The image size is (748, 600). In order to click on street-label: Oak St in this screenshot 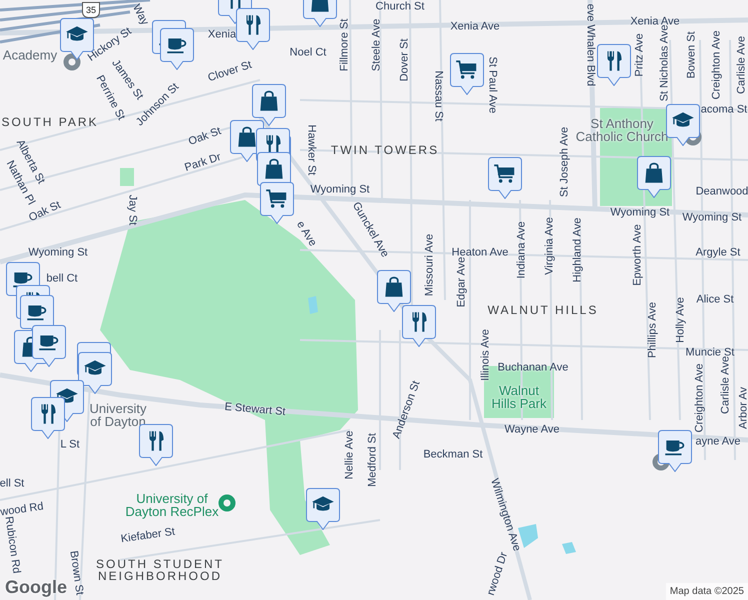, I will do `click(205, 137)`.